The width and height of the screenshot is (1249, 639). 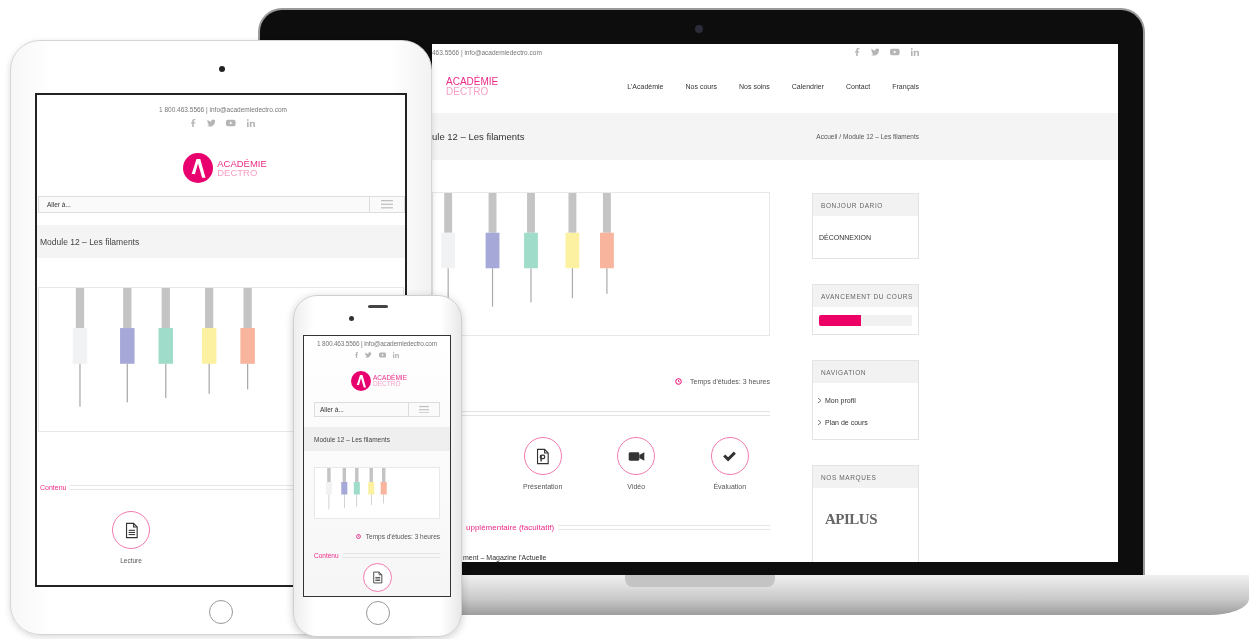 I want to click on brand-logo: APILUS, so click(x=851, y=519).